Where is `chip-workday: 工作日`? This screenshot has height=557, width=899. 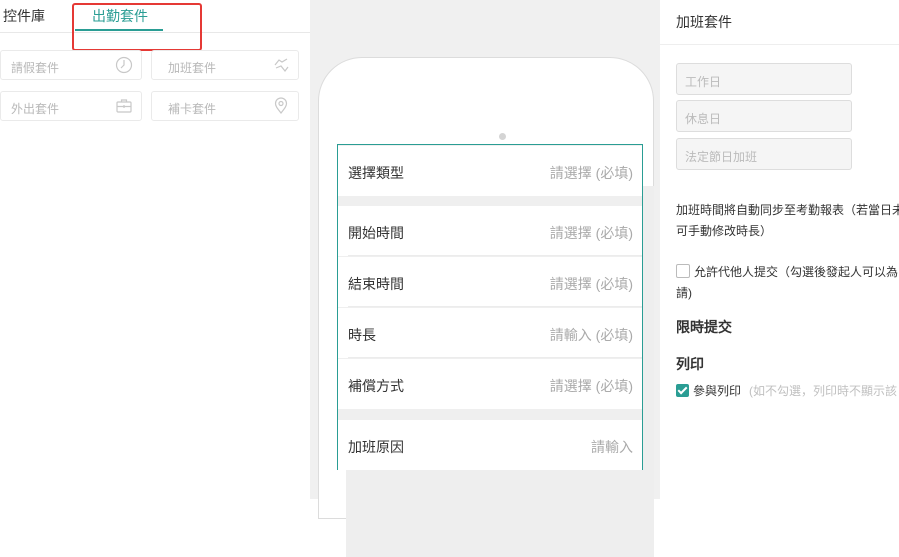 chip-workday: 工作日 is located at coordinates (764, 79).